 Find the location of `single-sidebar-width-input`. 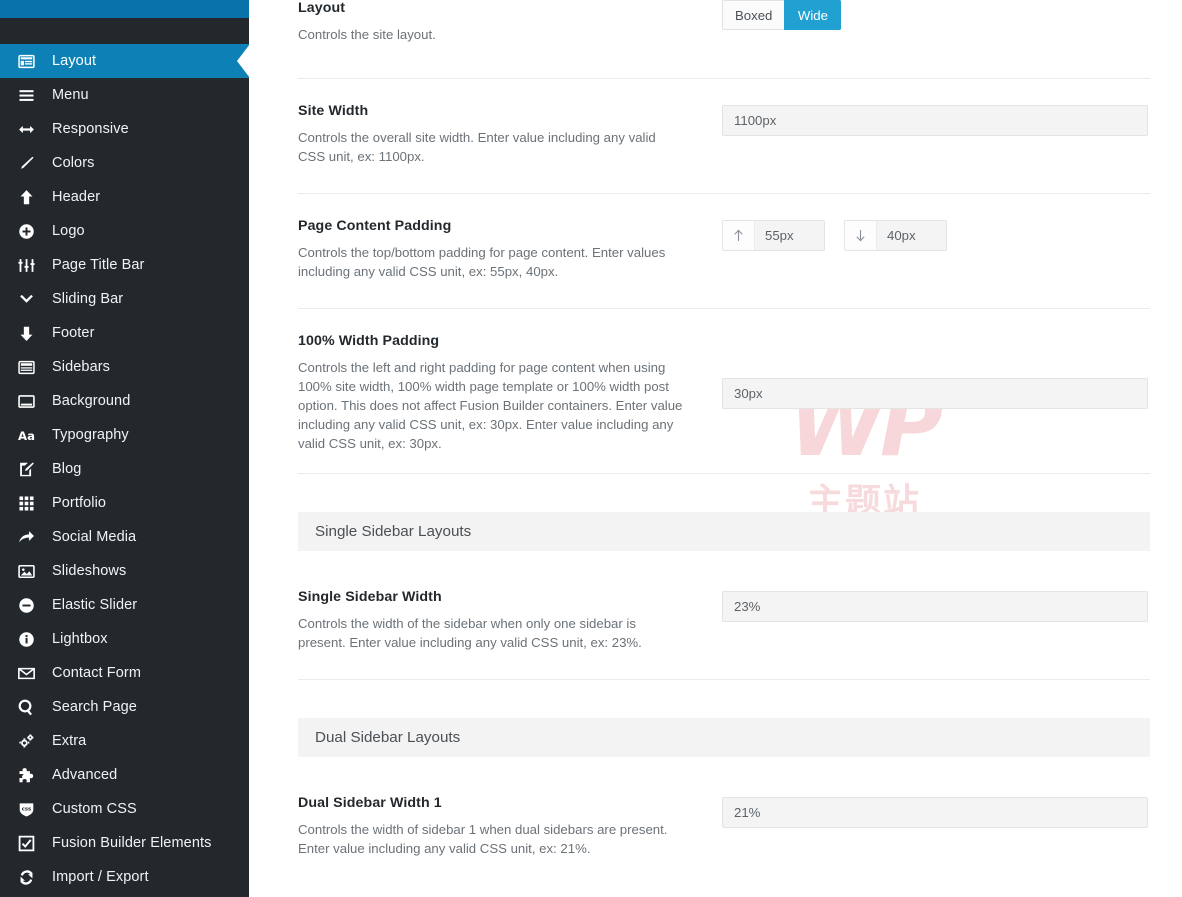

single-sidebar-width-input is located at coordinates (935, 606).